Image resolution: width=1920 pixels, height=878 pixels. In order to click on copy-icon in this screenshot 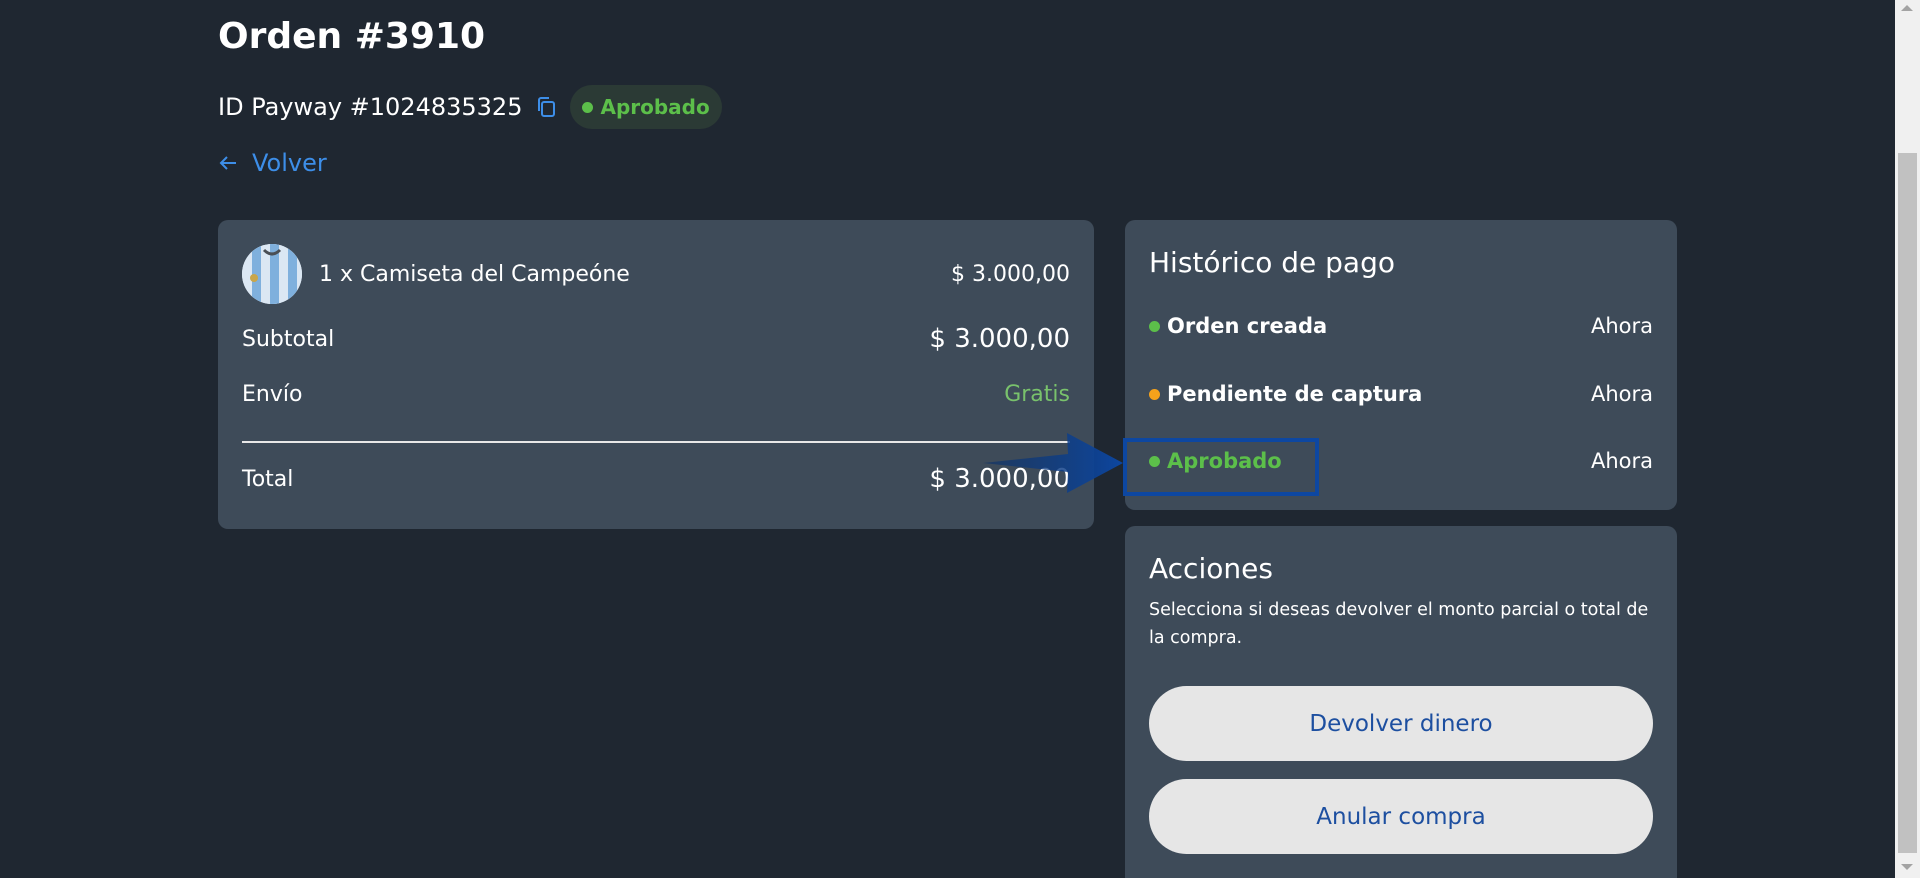, I will do `click(546, 107)`.